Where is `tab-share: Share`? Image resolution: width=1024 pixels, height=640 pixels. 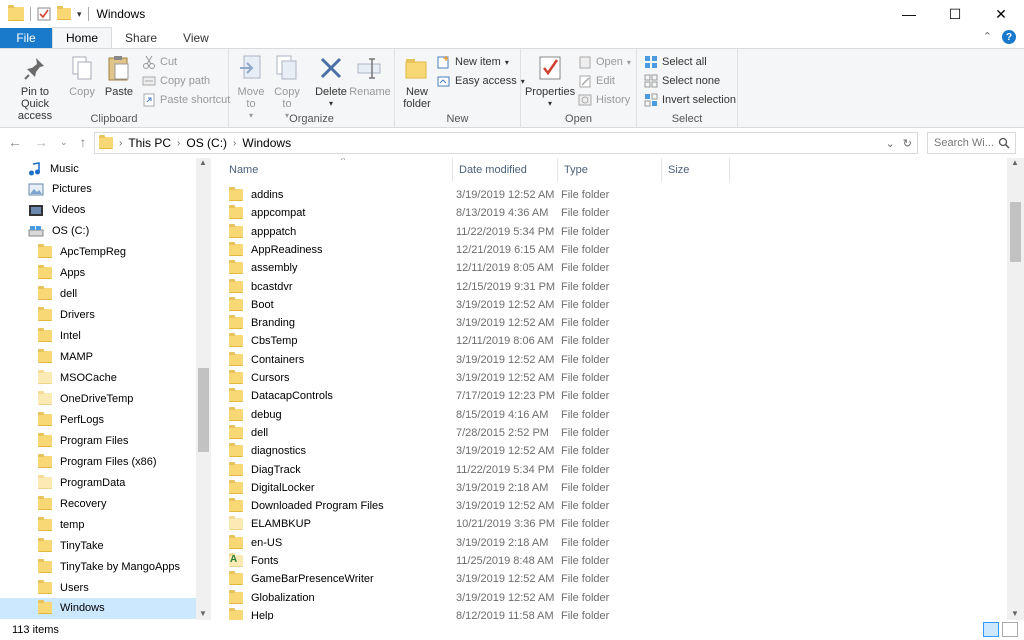 tab-share: Share is located at coordinates (141, 38).